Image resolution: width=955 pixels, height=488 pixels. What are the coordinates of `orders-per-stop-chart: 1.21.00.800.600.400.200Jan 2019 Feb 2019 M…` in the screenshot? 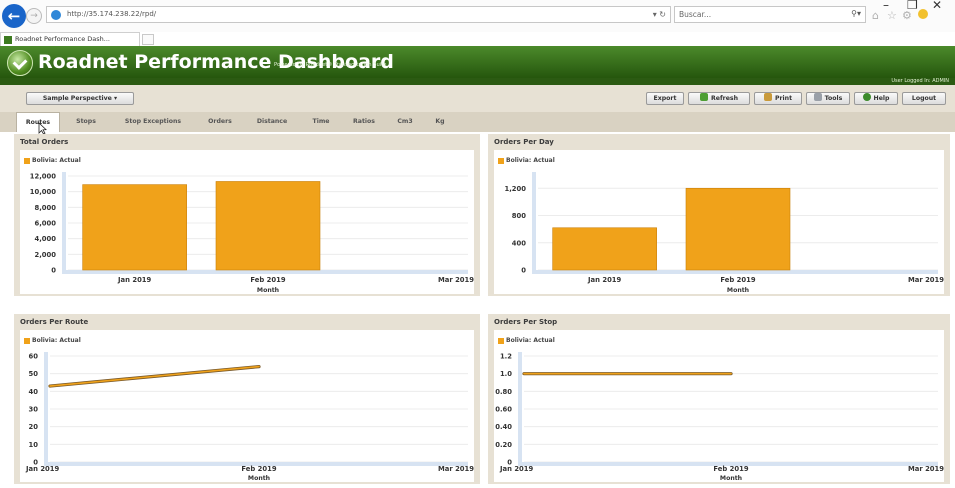 It's located at (719, 417).